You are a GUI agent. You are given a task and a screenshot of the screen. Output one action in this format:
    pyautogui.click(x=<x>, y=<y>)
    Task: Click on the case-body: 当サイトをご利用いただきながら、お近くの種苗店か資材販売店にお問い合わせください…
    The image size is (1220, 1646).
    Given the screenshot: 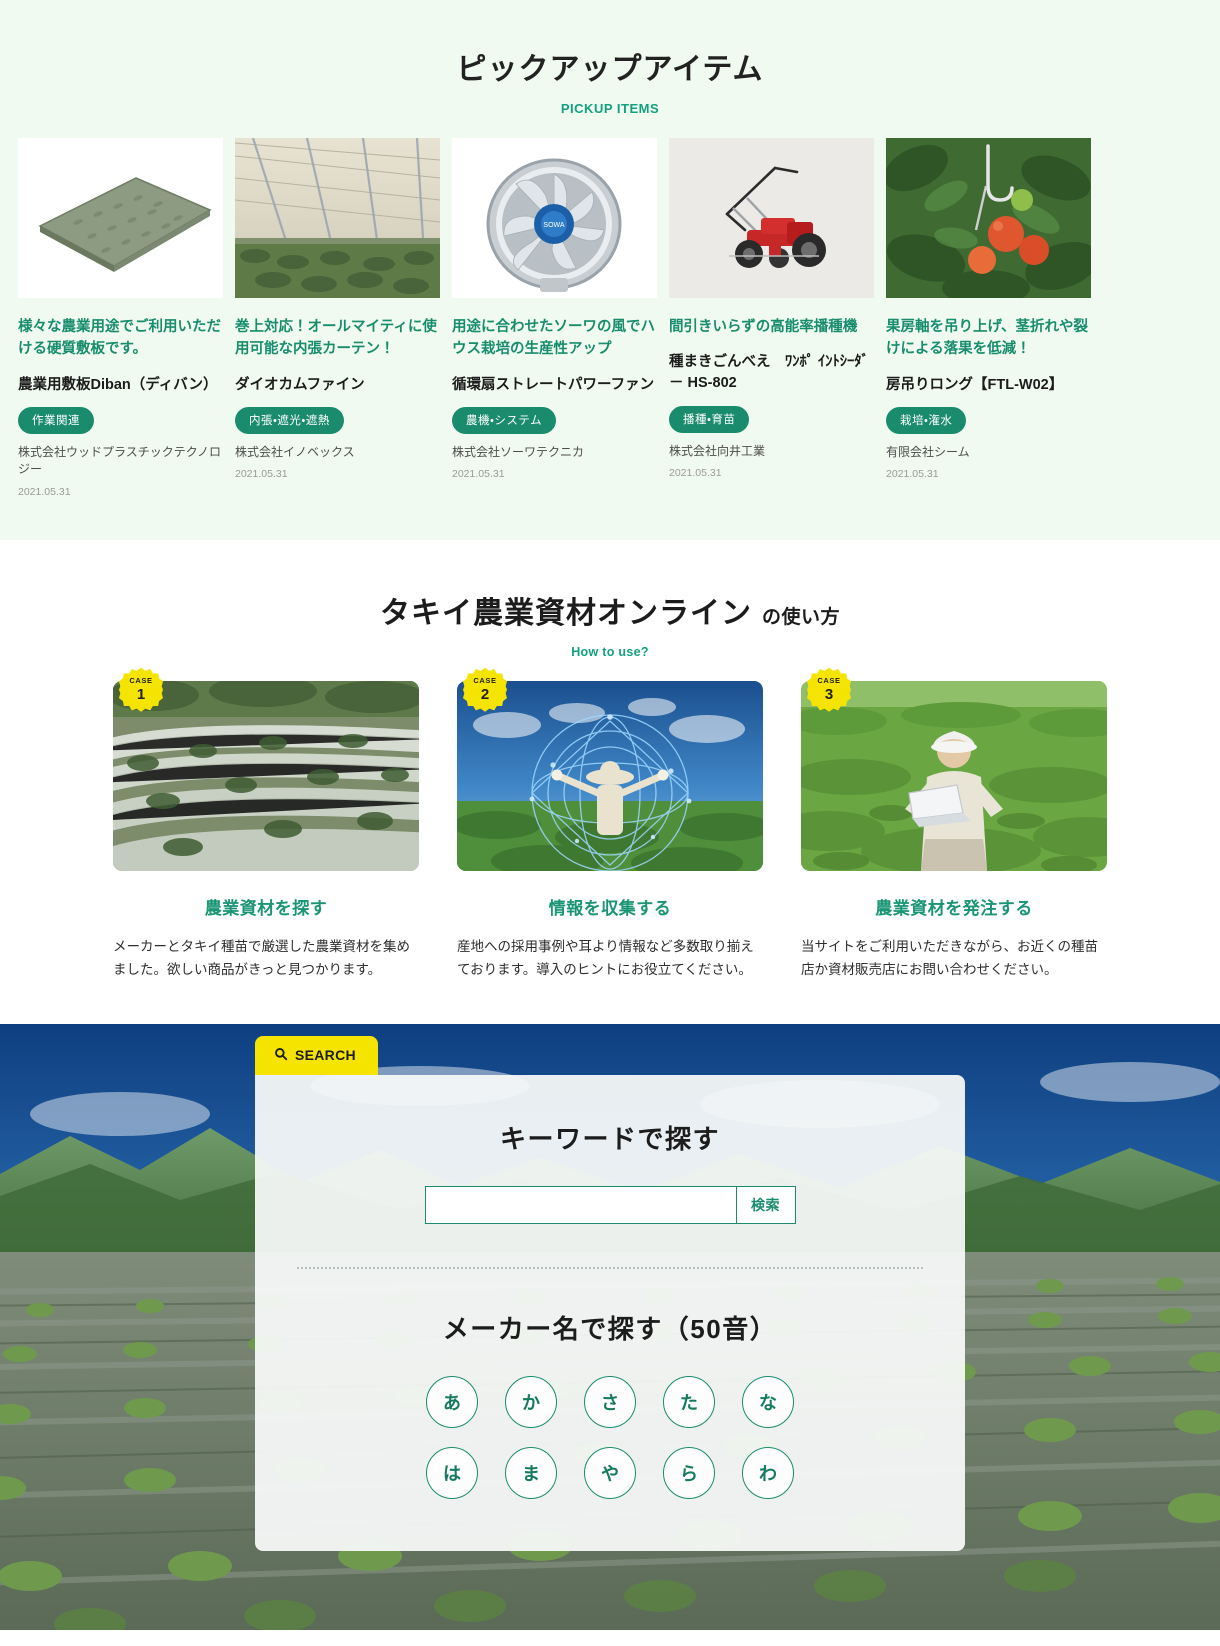 What is the action you would take?
    pyautogui.click(x=949, y=958)
    